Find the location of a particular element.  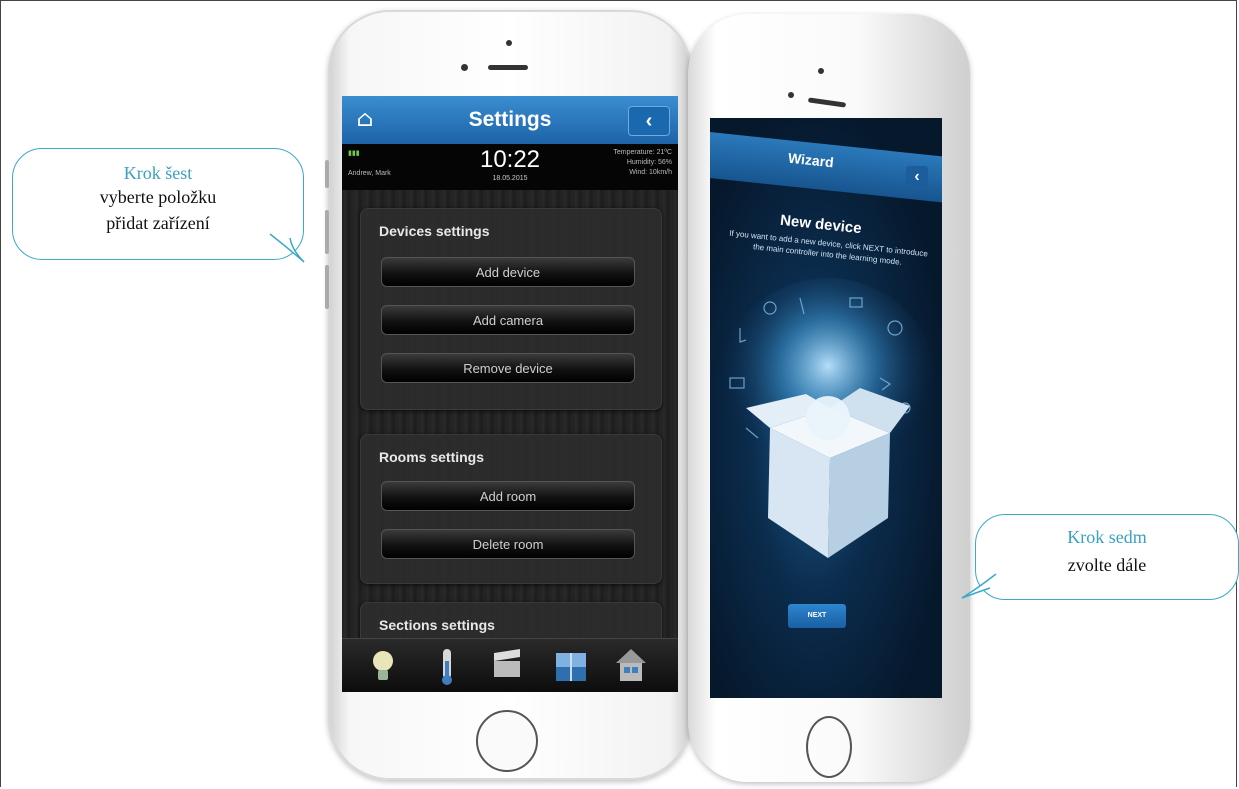

panel-title: Sections settings is located at coordinates (437, 625).